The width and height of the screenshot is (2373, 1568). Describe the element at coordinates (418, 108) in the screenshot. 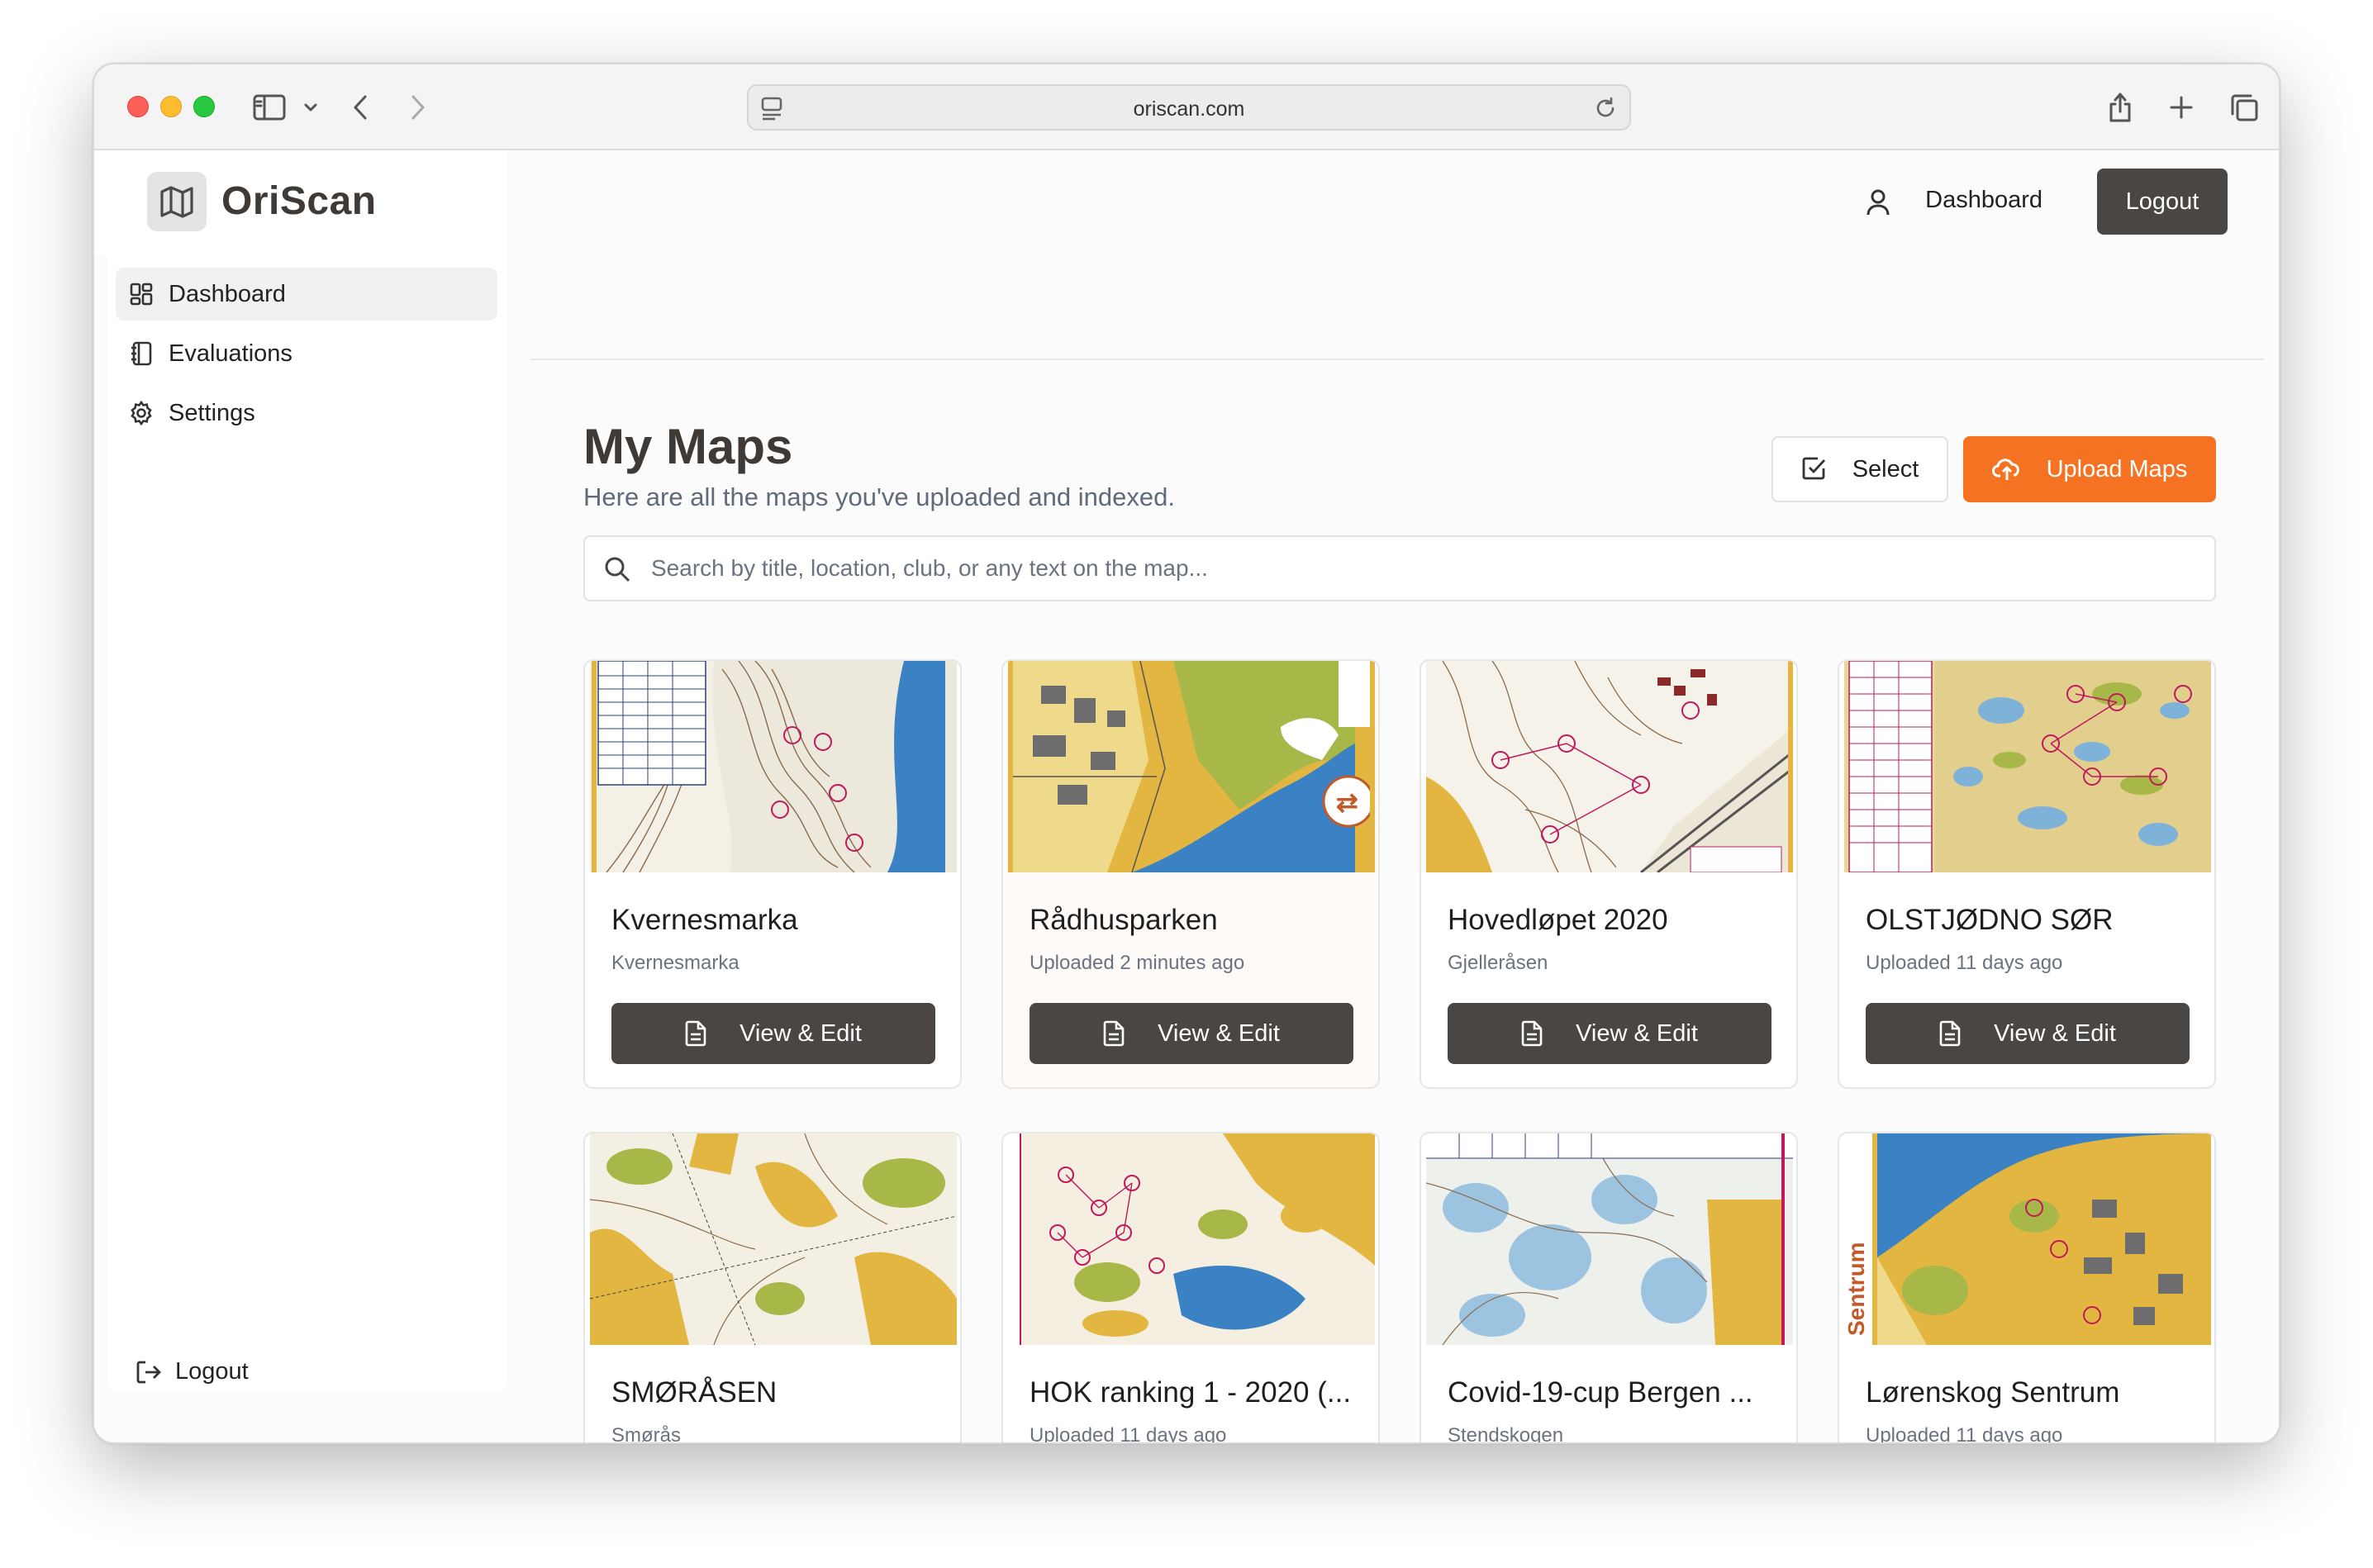

I see `forward-arrow-icon` at that location.